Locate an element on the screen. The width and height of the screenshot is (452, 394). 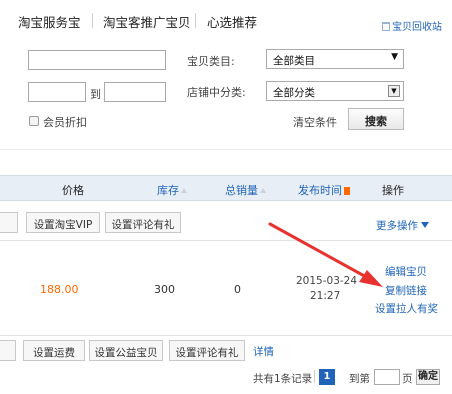
details-link: 详情 is located at coordinates (263, 351).